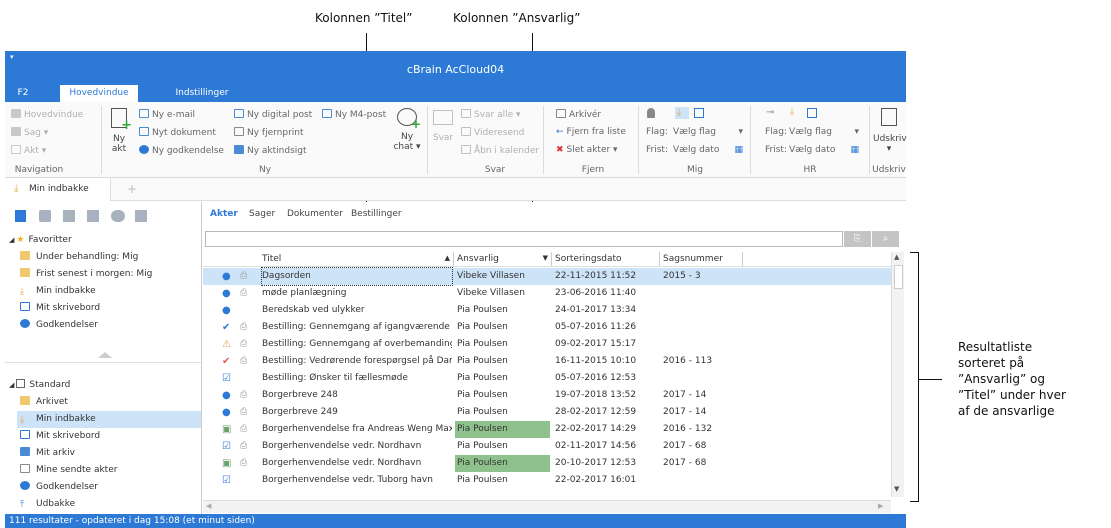 The height and width of the screenshot is (528, 1111). I want to click on ny-fjernprint-button: Ny fjernprint, so click(269, 132).